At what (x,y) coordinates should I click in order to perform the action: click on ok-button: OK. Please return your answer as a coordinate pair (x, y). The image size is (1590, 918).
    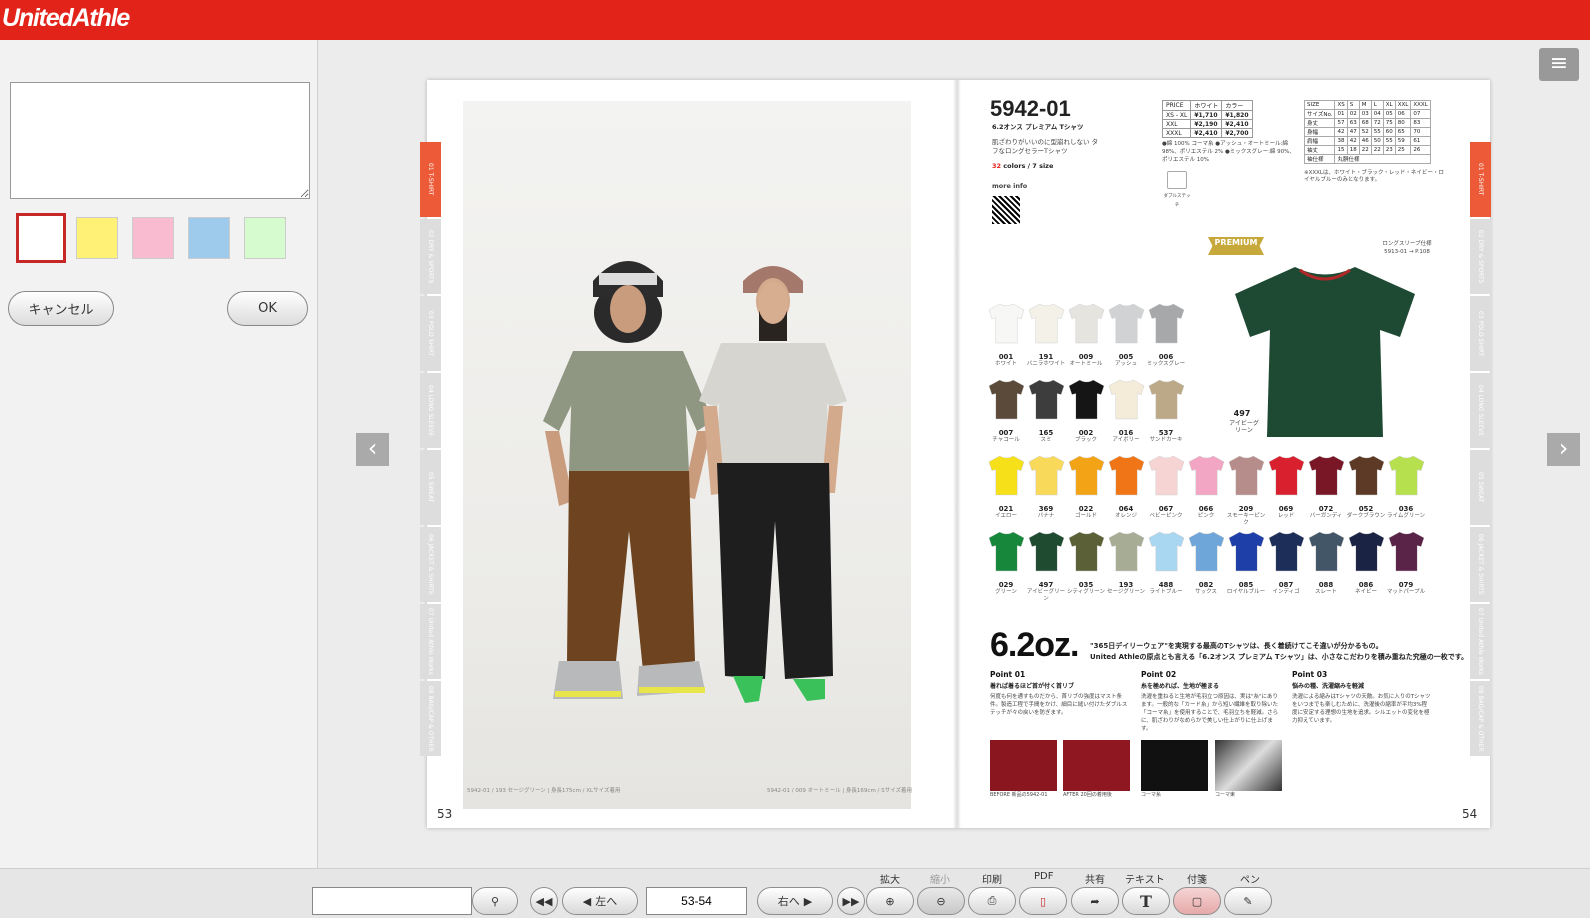
    Looking at the image, I should click on (267, 308).